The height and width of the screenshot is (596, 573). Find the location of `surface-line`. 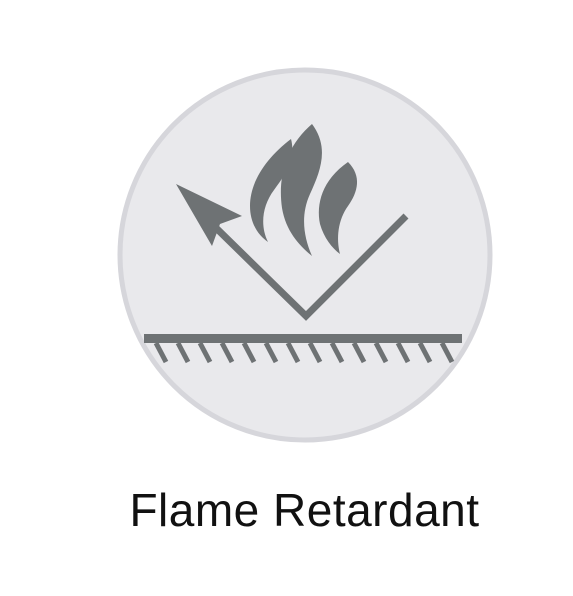

surface-line is located at coordinates (303, 338).